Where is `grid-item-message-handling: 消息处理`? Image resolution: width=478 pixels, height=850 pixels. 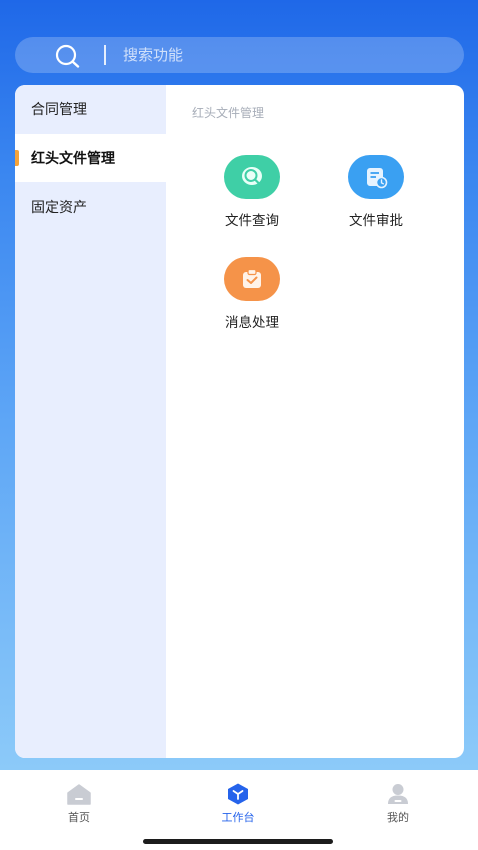
grid-item-message-handling: 消息处理 is located at coordinates (250, 302).